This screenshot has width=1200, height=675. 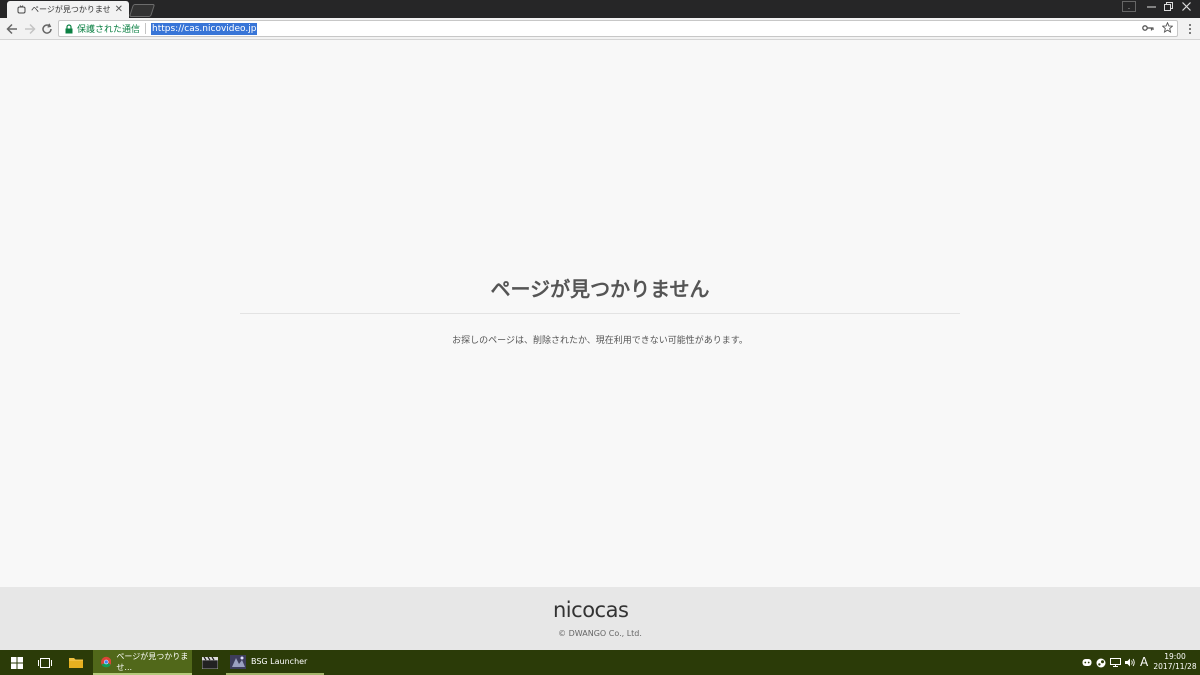 I want to click on arrow-left-icon, so click(x=11, y=29).